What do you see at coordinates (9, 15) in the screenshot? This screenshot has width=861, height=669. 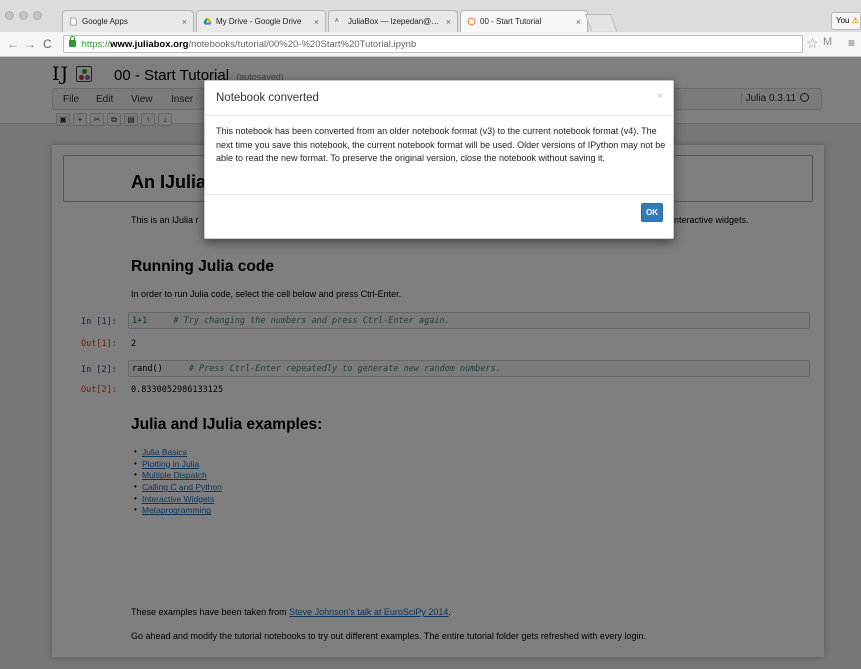 I see `close-window-button` at bounding box center [9, 15].